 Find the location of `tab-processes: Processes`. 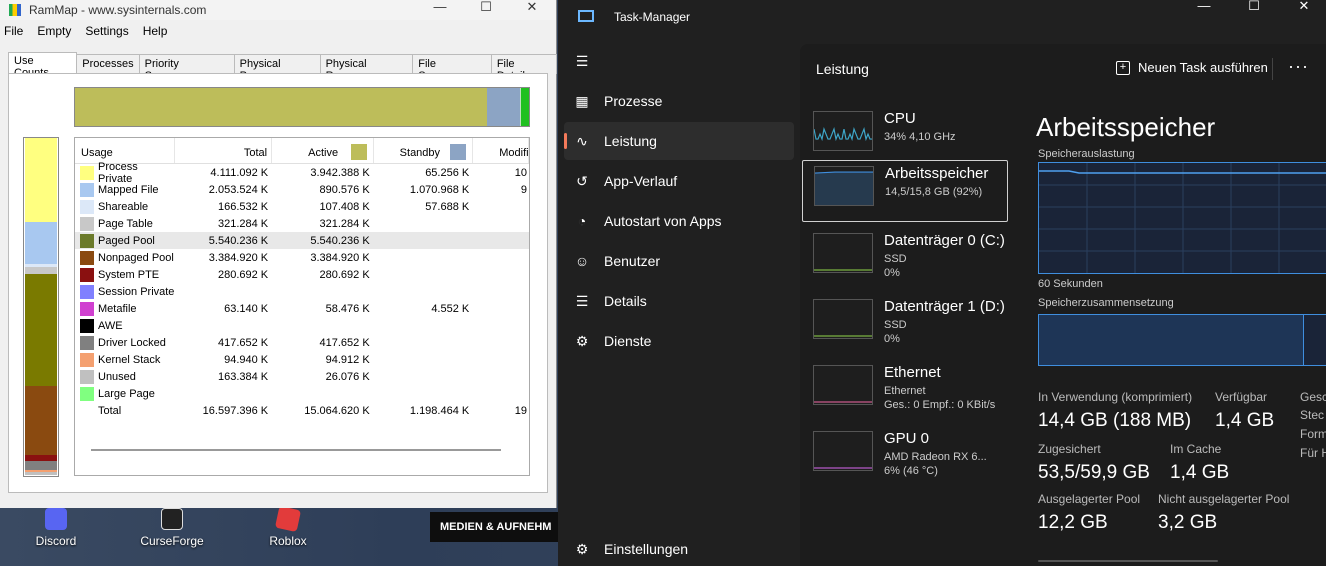

tab-processes: Processes is located at coordinates (108, 64).